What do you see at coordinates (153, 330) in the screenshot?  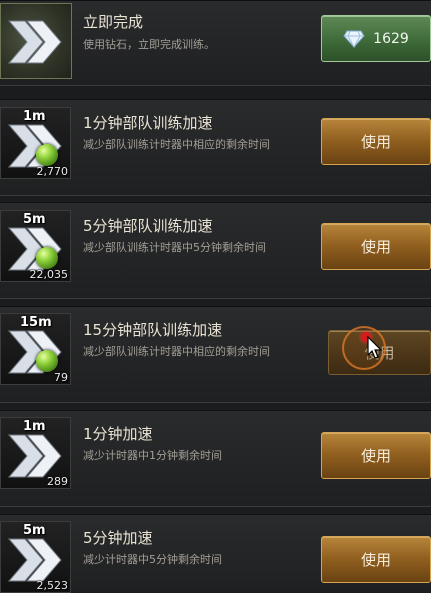 I see `item-title: 15分钟部队训练加速` at bounding box center [153, 330].